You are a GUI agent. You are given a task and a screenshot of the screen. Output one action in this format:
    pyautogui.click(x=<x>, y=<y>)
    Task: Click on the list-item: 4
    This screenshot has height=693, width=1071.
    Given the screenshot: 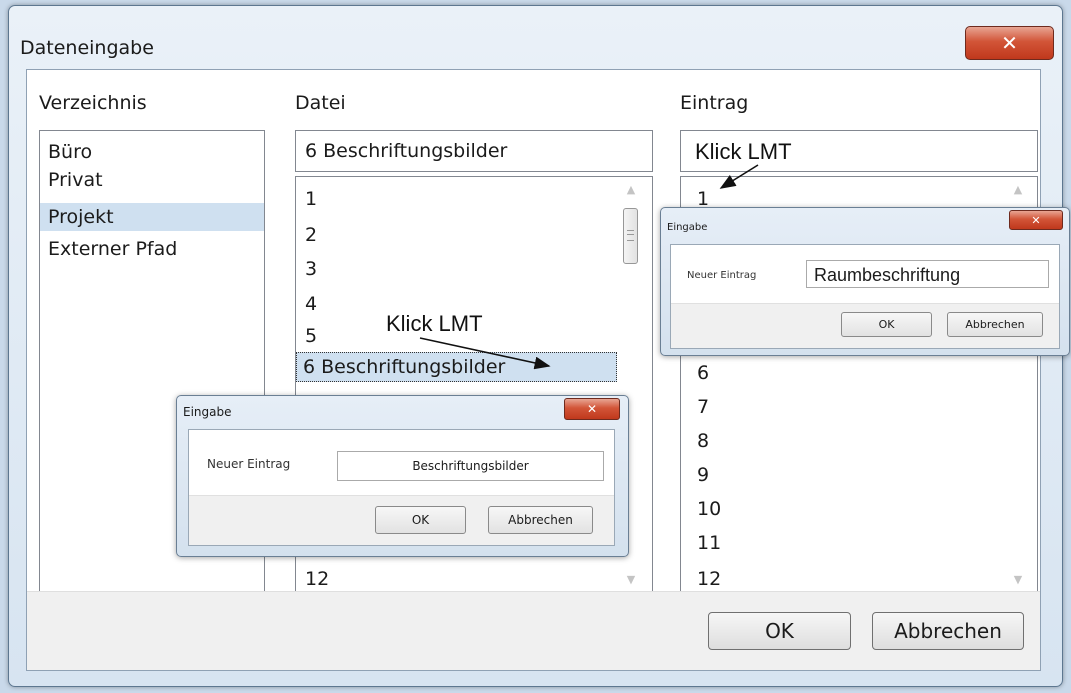 What is the action you would take?
    pyautogui.click(x=311, y=304)
    